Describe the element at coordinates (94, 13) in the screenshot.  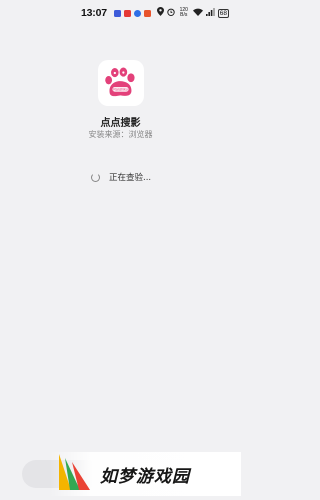
I see `status-time: 13:07` at that location.